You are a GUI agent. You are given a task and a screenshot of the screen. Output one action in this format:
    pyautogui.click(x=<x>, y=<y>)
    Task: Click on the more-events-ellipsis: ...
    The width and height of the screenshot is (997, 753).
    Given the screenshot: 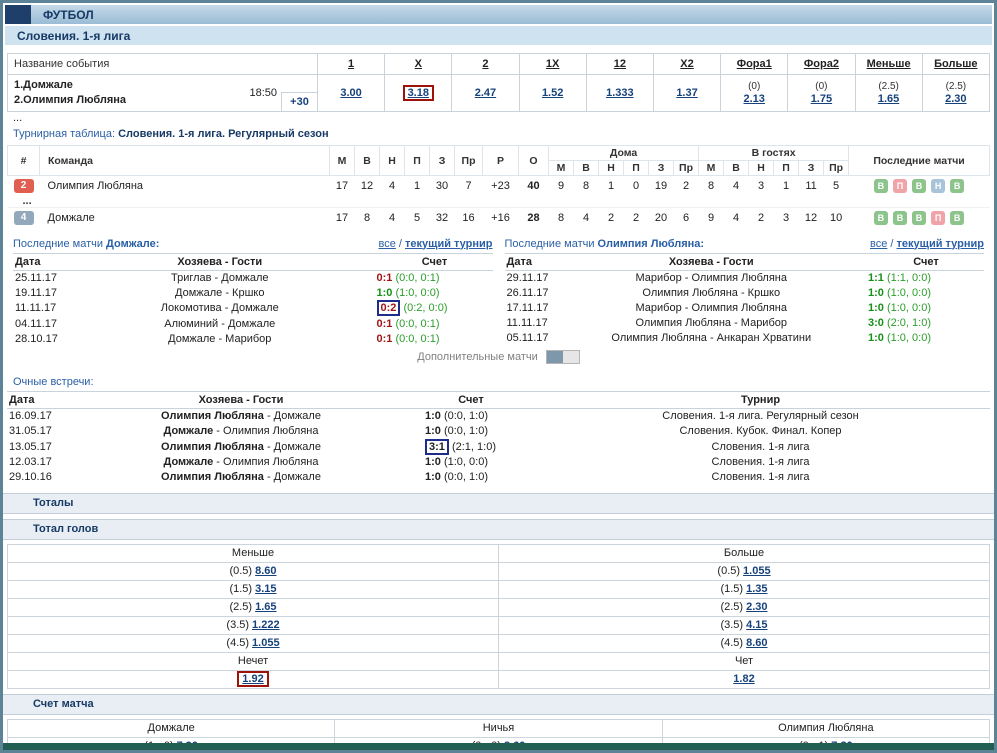 What is the action you would take?
    pyautogui.click(x=18, y=118)
    